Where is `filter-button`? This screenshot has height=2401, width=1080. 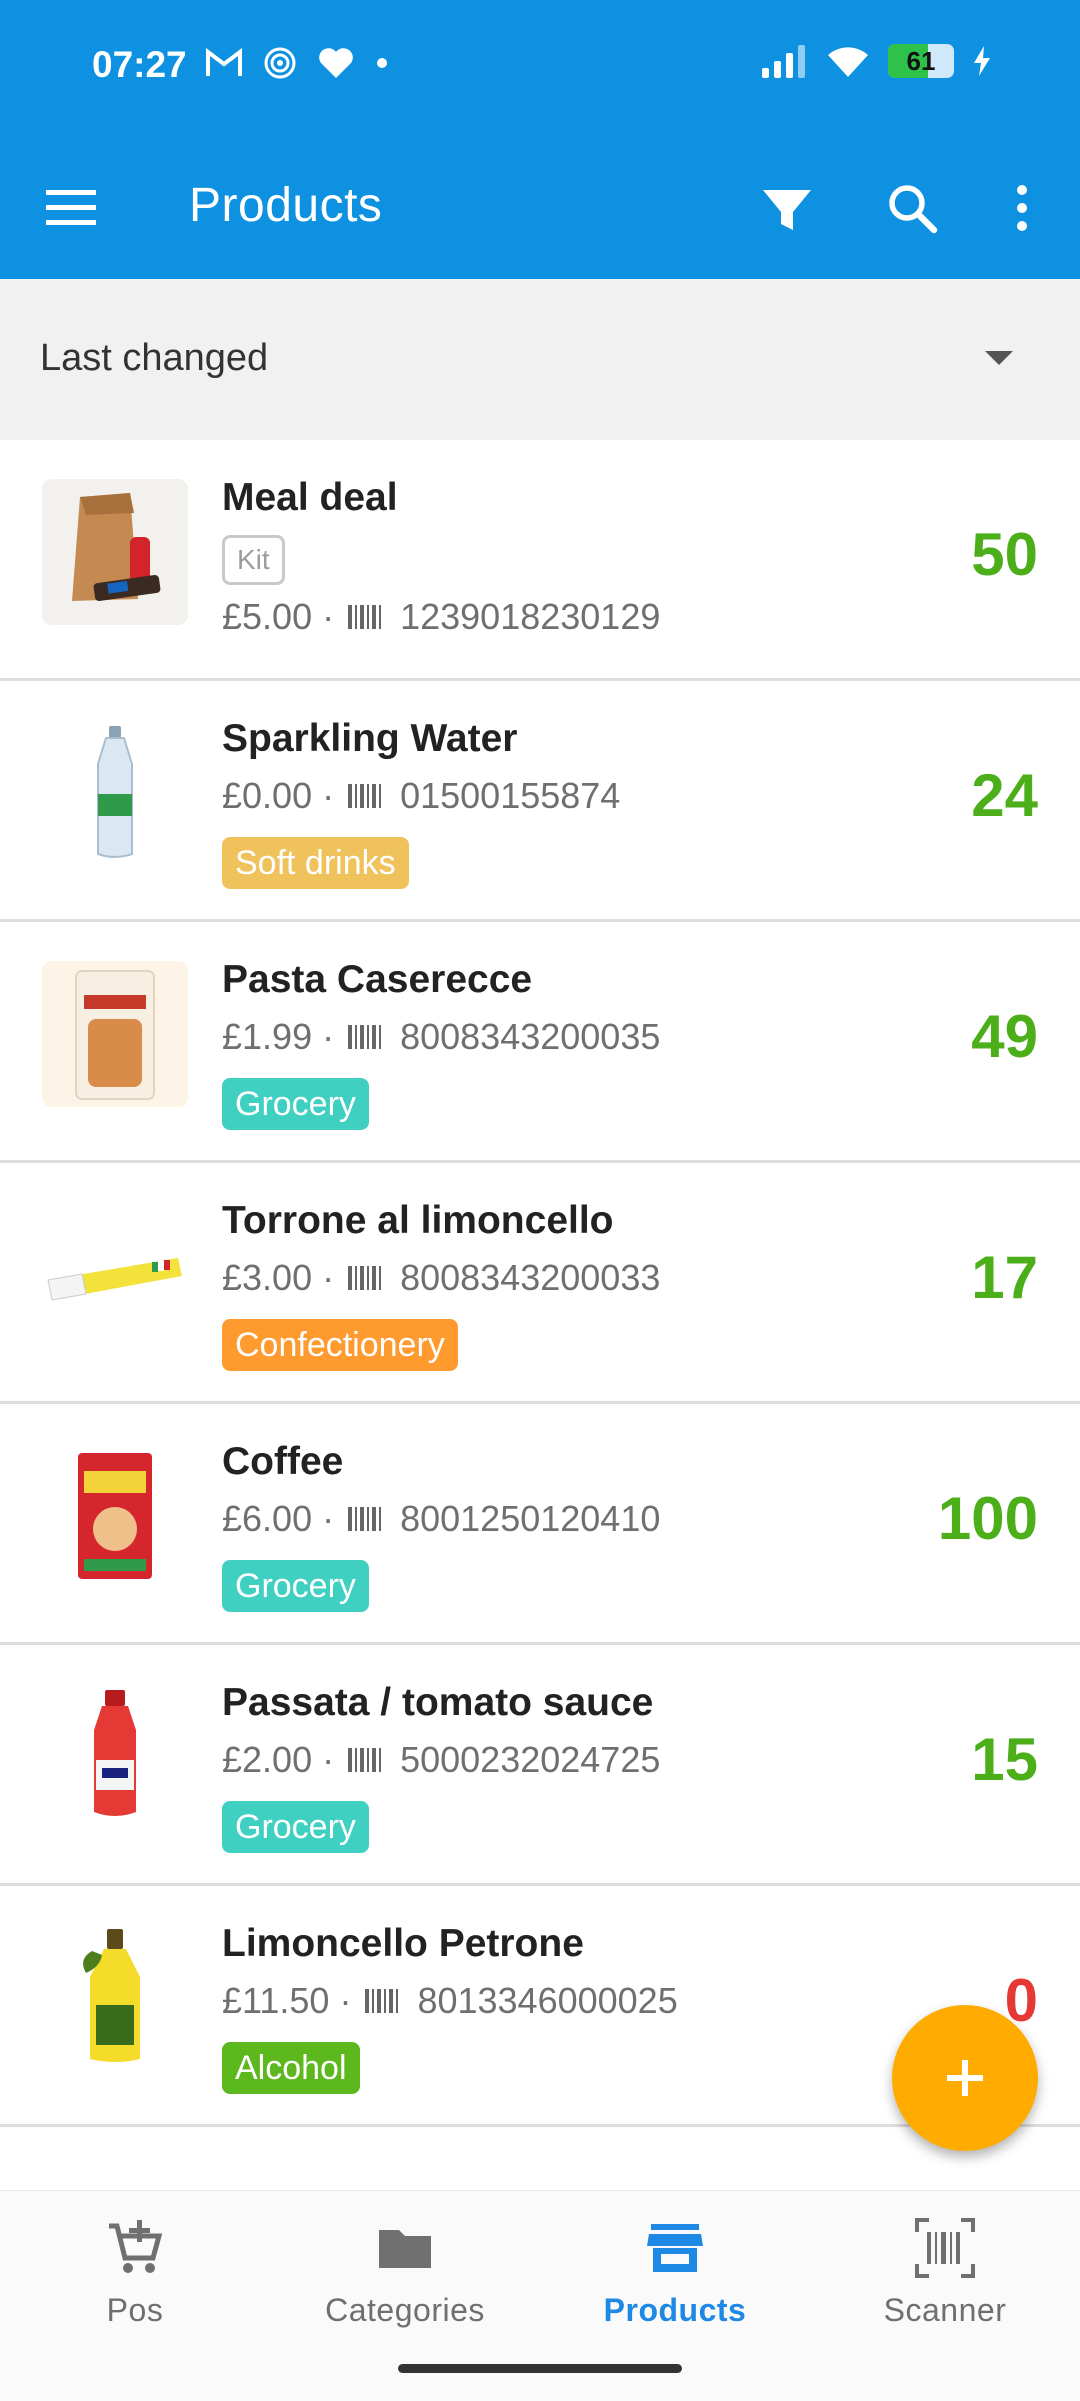
filter-button is located at coordinates (787, 210).